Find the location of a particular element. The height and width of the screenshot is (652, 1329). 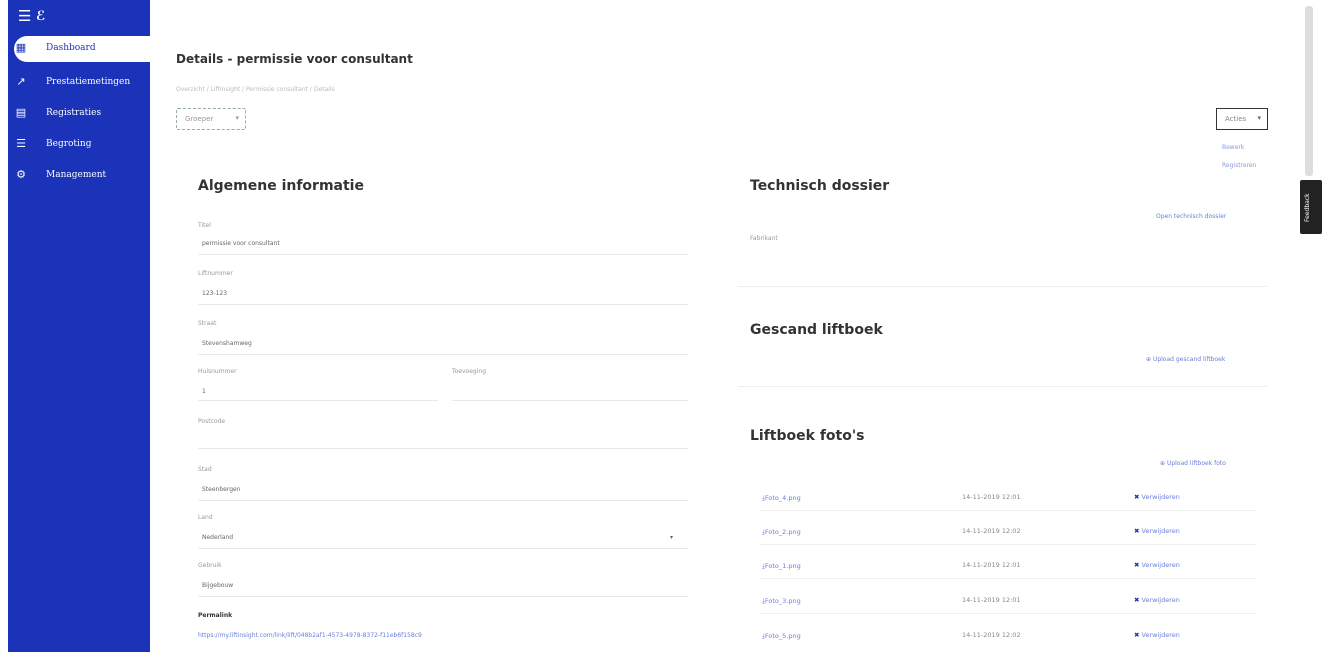

field-value-land: Nederland is located at coordinates (217, 537).